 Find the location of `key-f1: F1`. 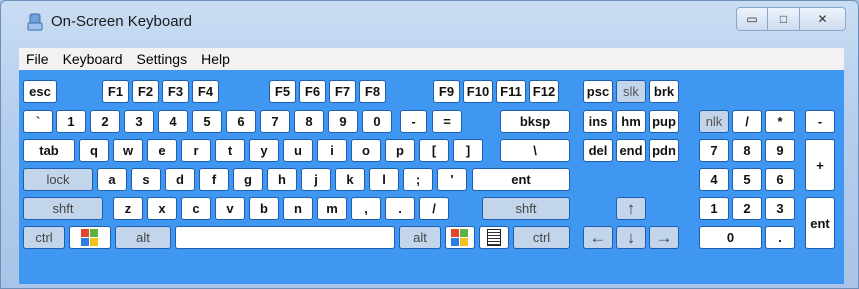

key-f1: F1 is located at coordinates (115, 91).